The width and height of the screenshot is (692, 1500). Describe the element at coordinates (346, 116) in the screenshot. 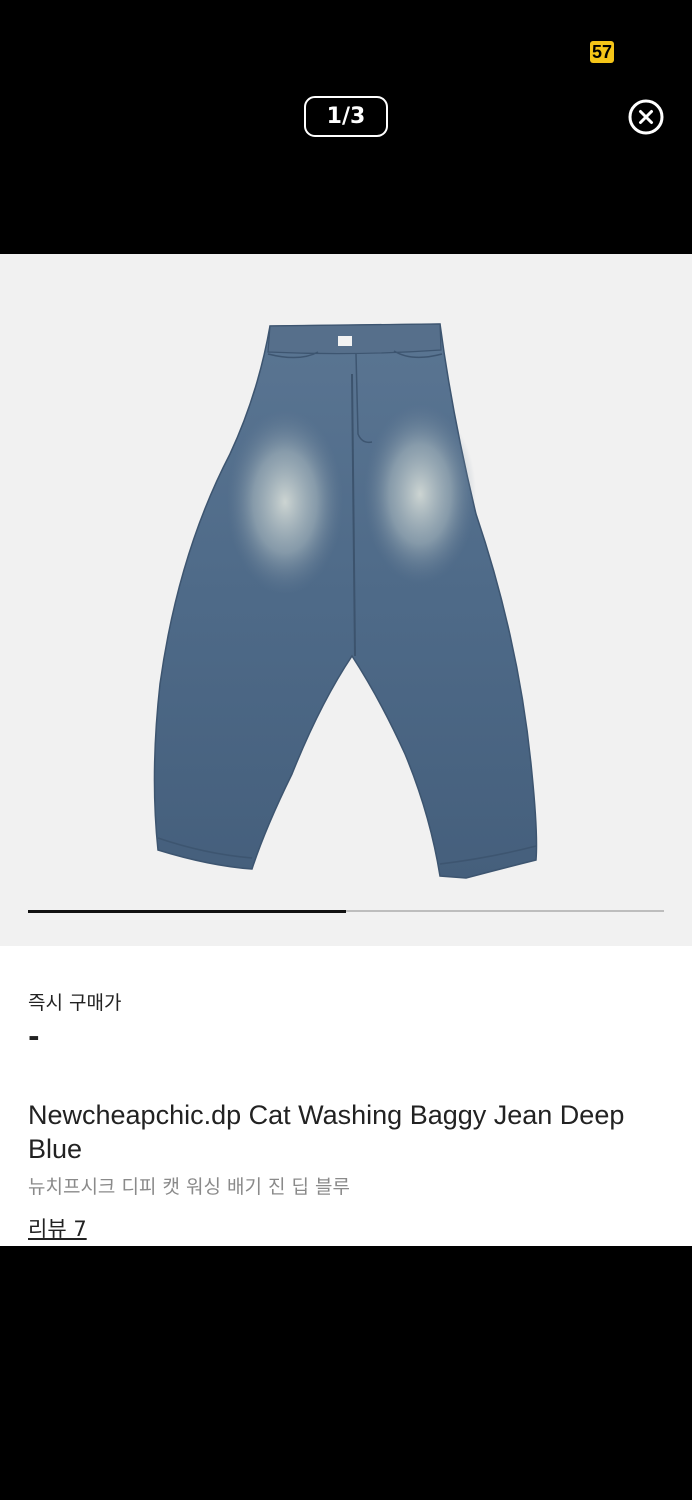

I see `image-pager-counter: 1/3` at that location.